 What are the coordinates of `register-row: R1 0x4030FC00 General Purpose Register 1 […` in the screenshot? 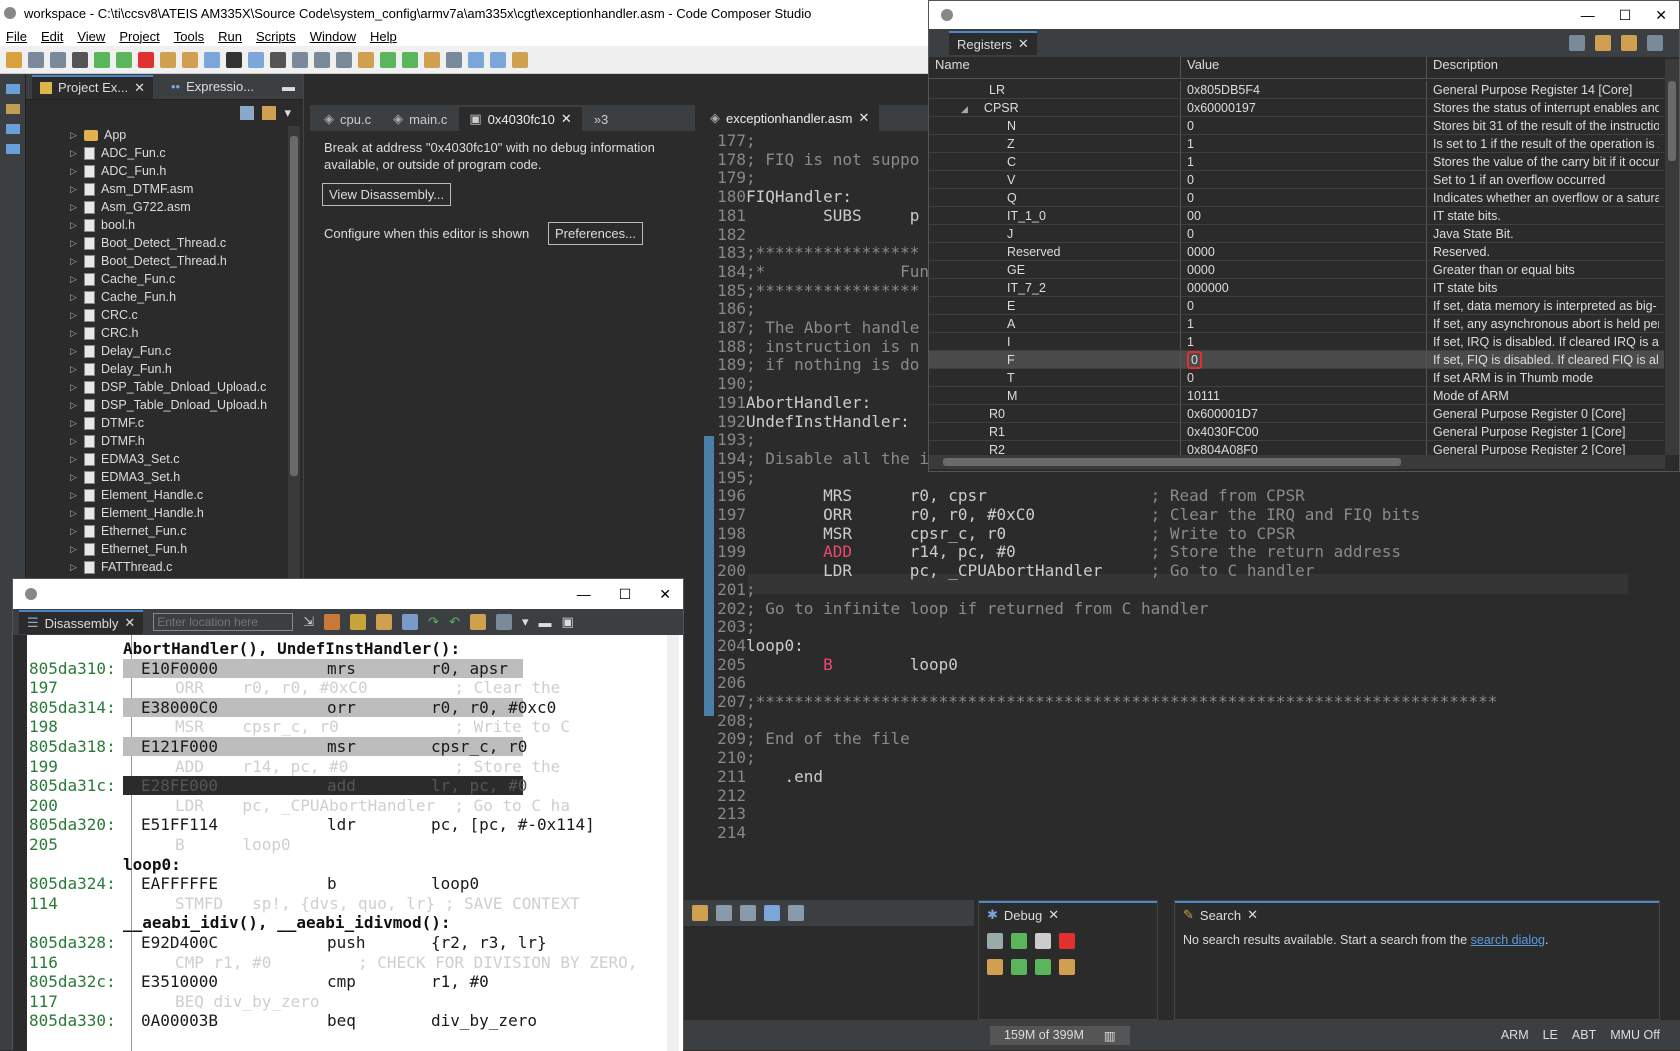 It's located at (1296, 432).